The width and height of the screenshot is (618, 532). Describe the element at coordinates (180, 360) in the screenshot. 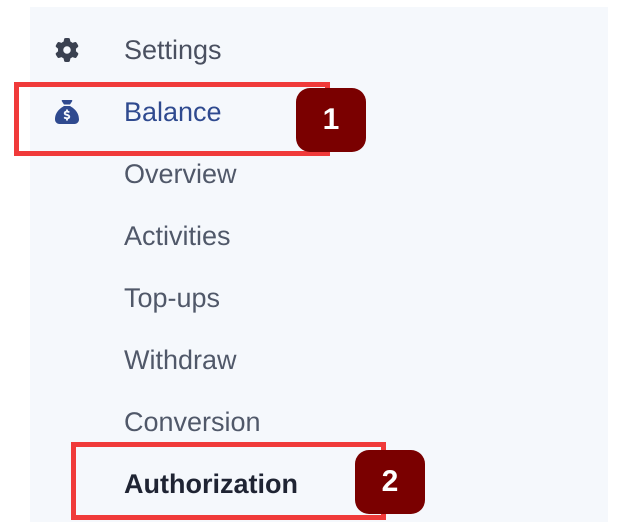

I see `sidebar-item: Withdraw` at that location.